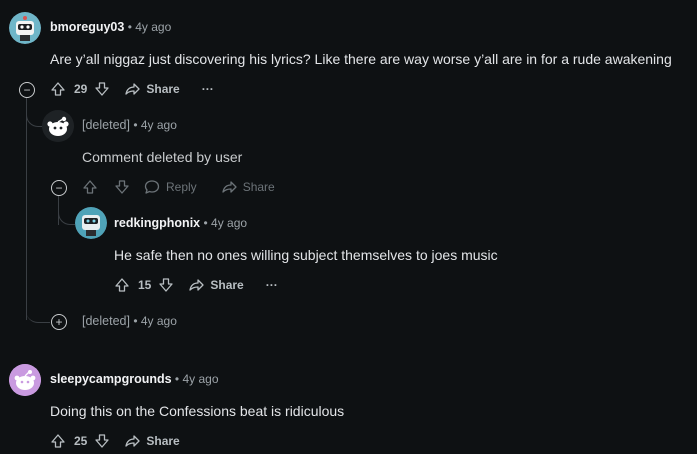 This screenshot has width=697, height=454. I want to click on reply-icon, so click(152, 187).